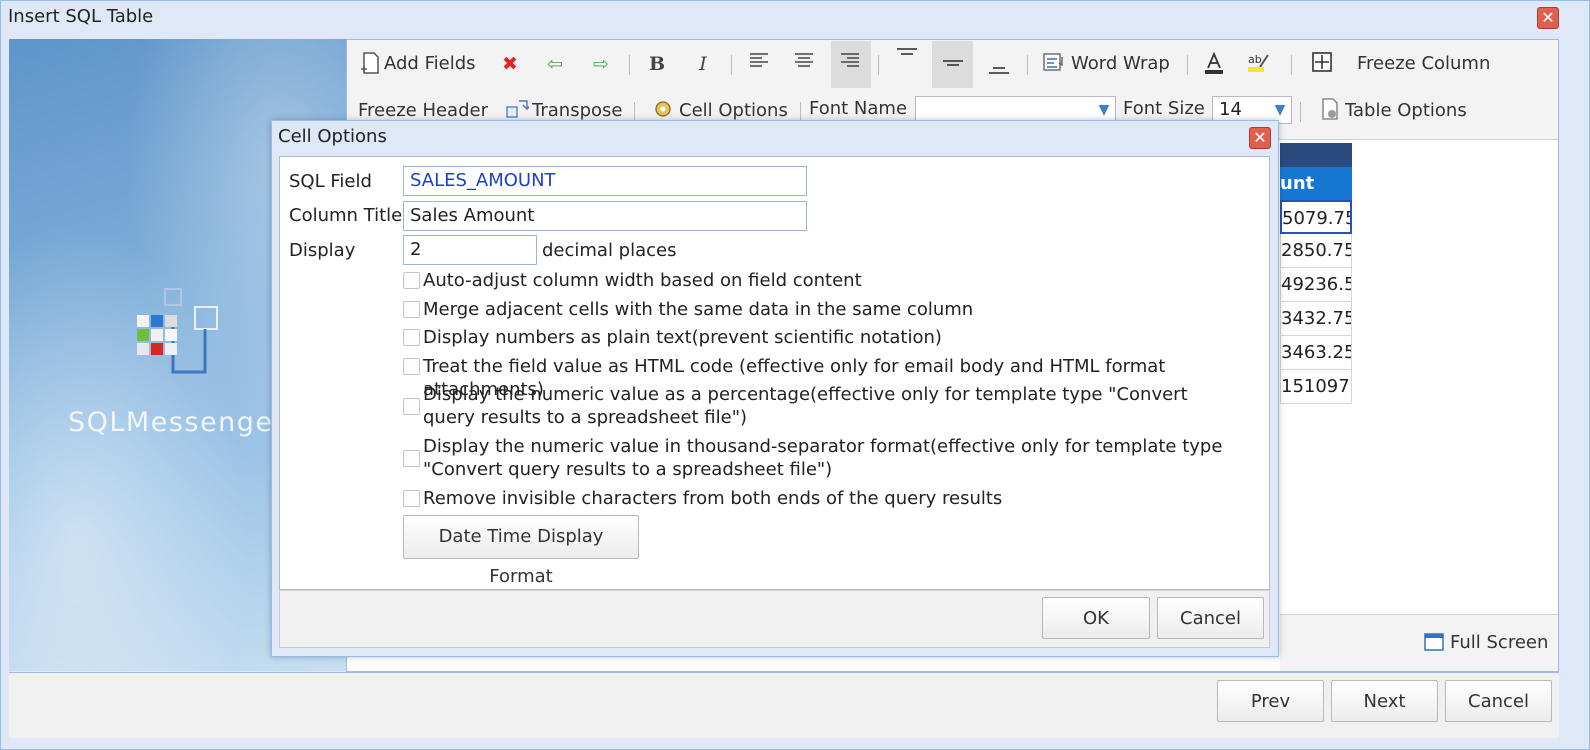 The height and width of the screenshot is (750, 1590). I want to click on table-cell: 151097, so click(1316, 387).